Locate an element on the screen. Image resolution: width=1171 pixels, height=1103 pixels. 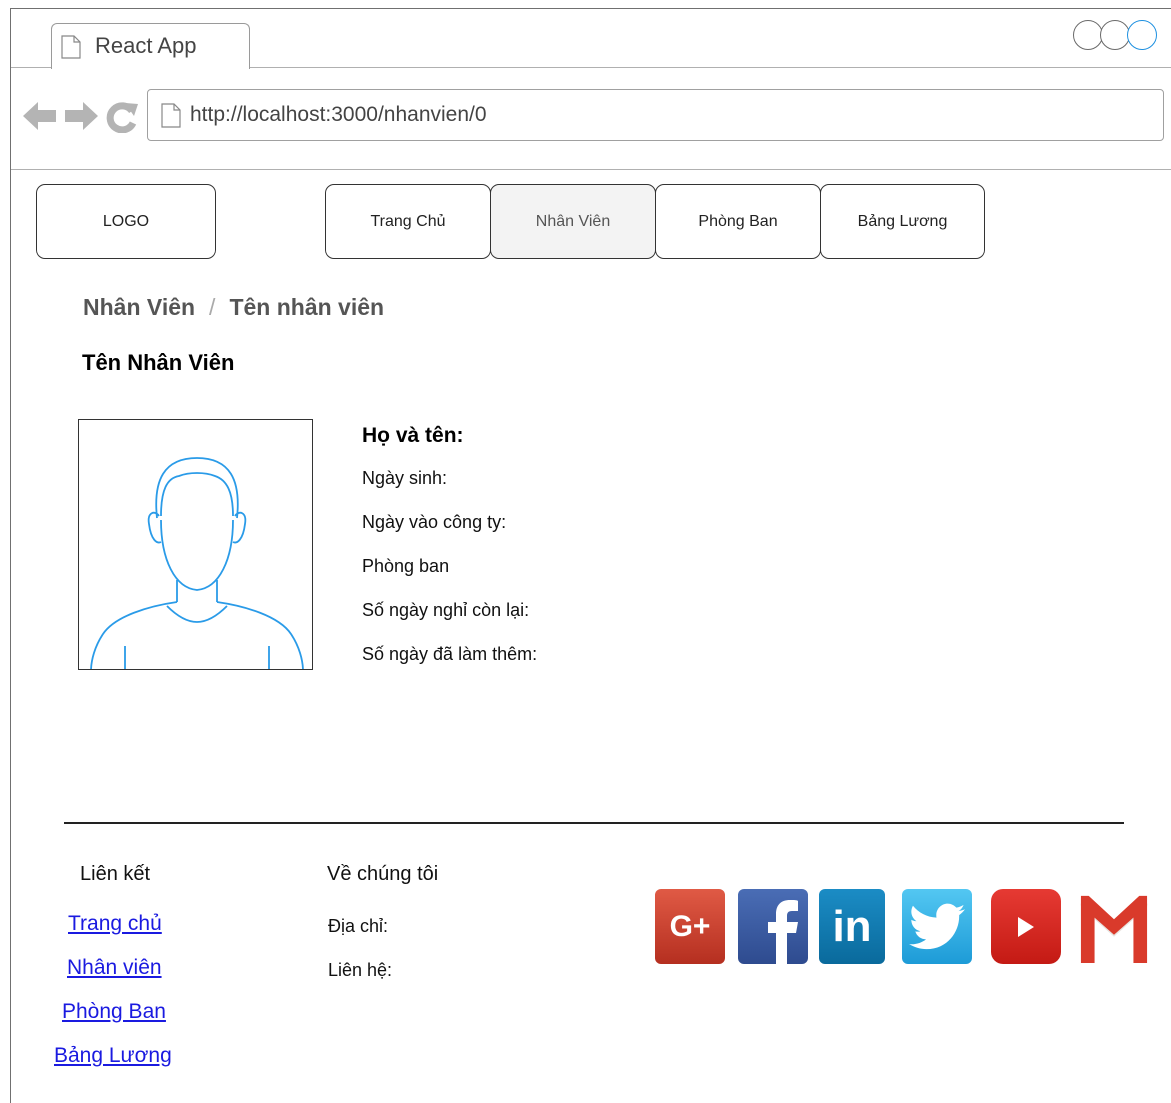
employee-leave-days-label: Số ngày nghỉ còn lại: is located at coordinates (446, 610).